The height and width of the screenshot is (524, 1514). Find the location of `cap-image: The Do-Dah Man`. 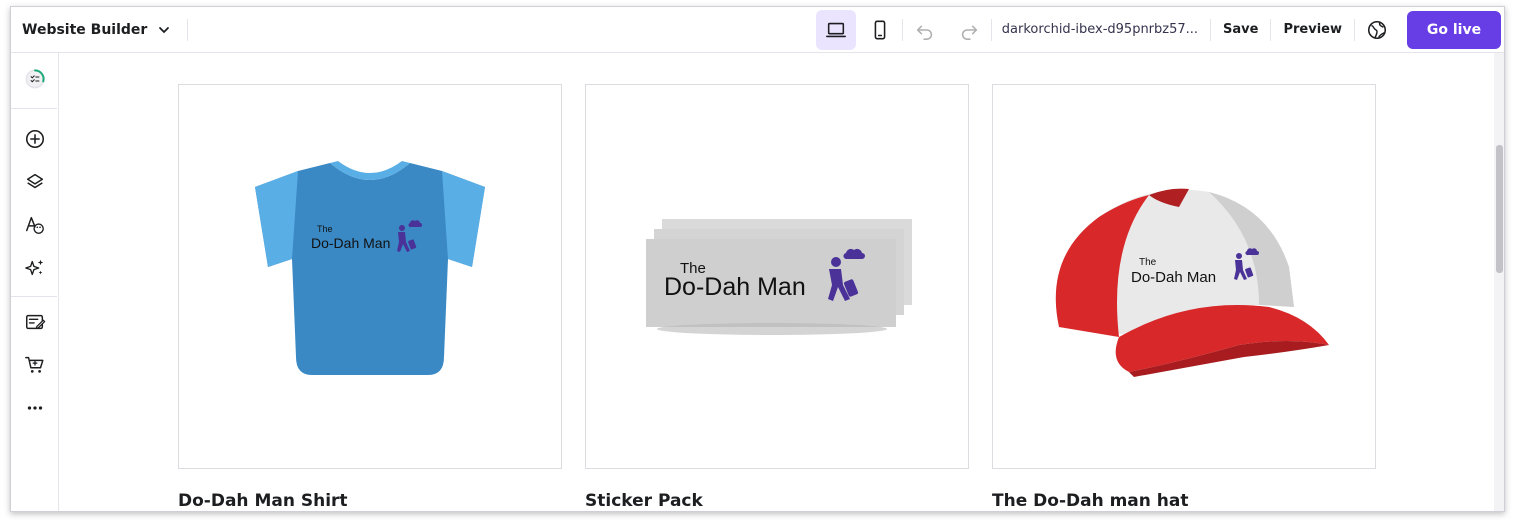

cap-image: The Do-Dah Man is located at coordinates (1192, 282).